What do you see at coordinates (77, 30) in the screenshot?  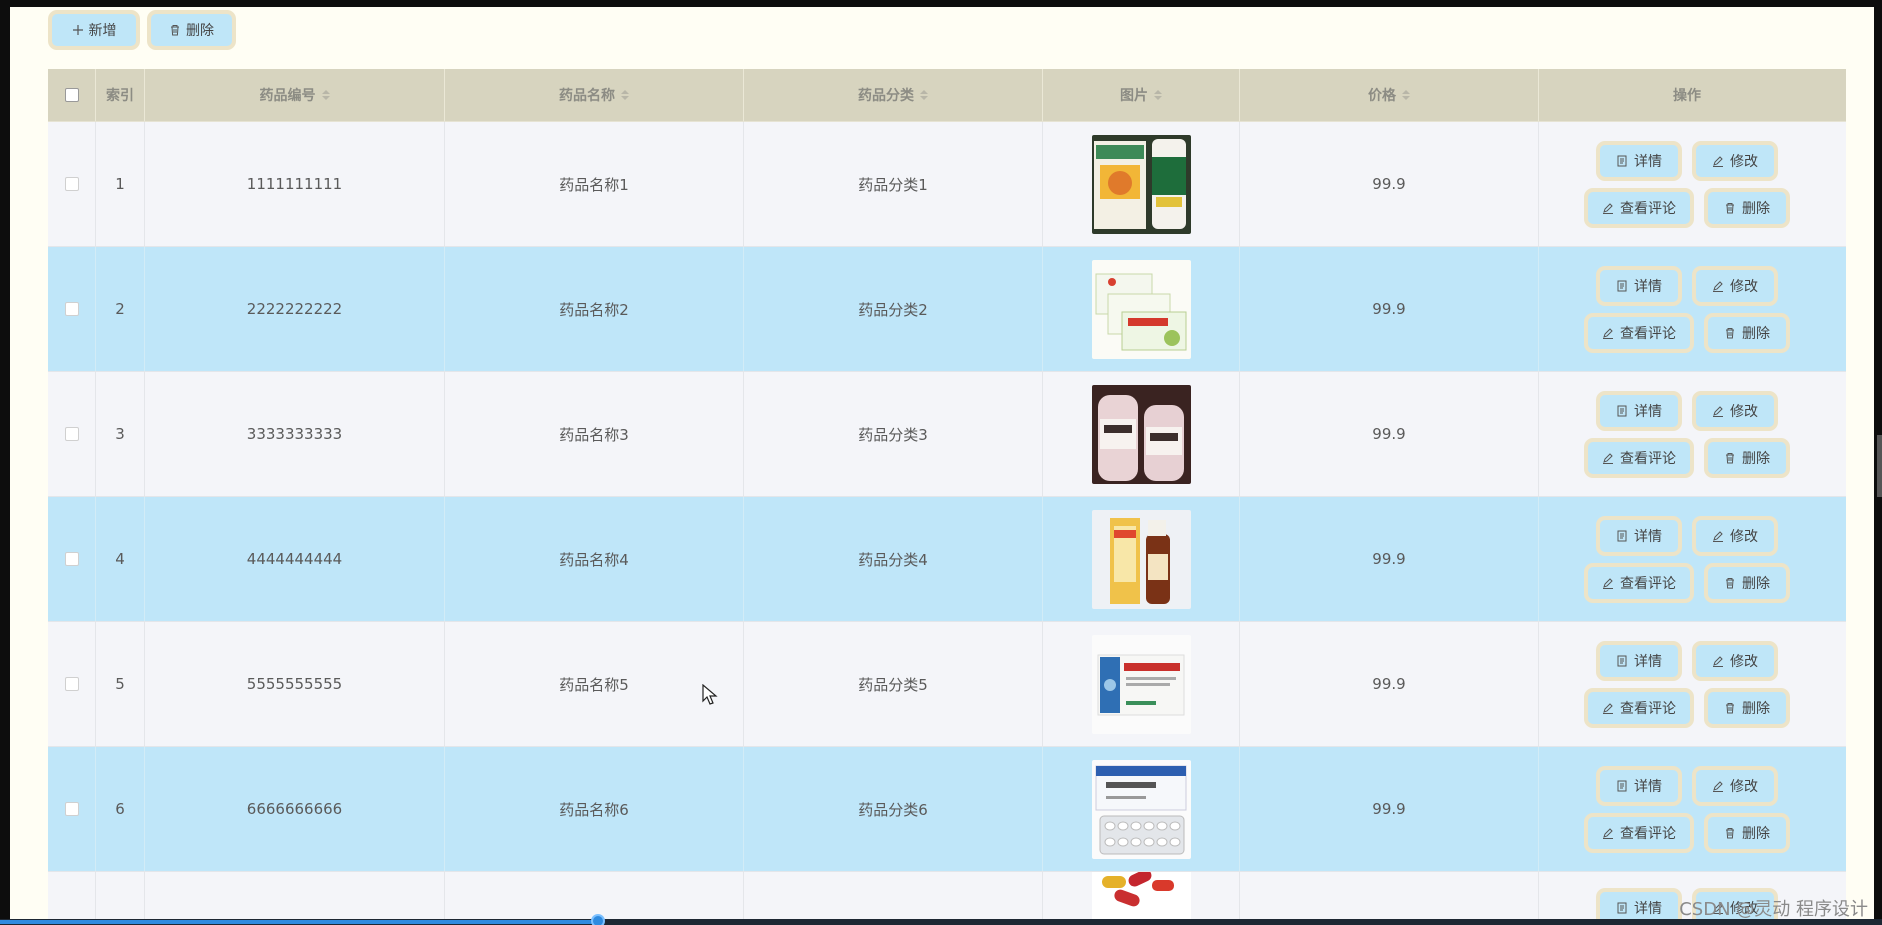 I see `plus-icon` at bounding box center [77, 30].